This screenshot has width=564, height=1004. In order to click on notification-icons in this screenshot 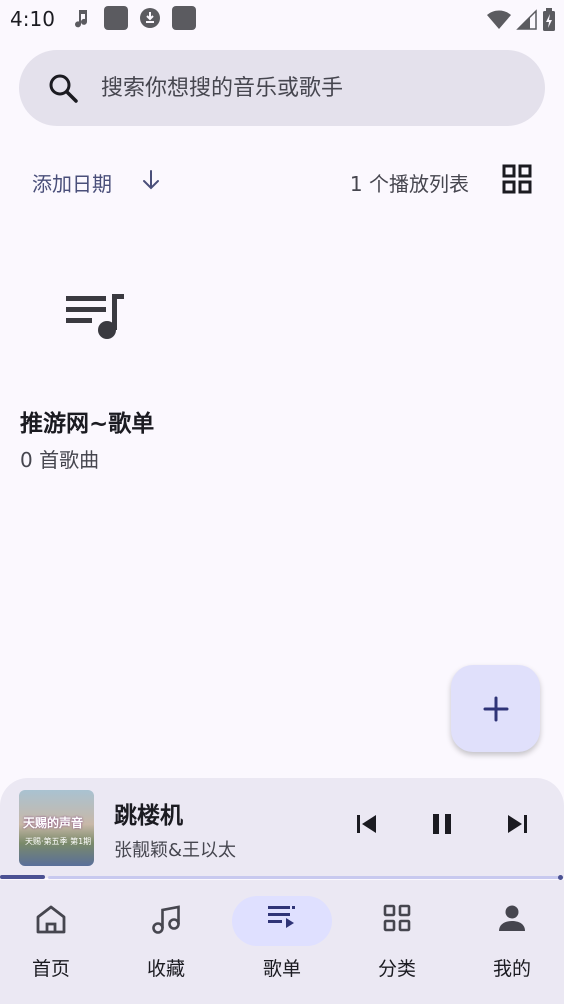, I will do `click(133, 18)`.